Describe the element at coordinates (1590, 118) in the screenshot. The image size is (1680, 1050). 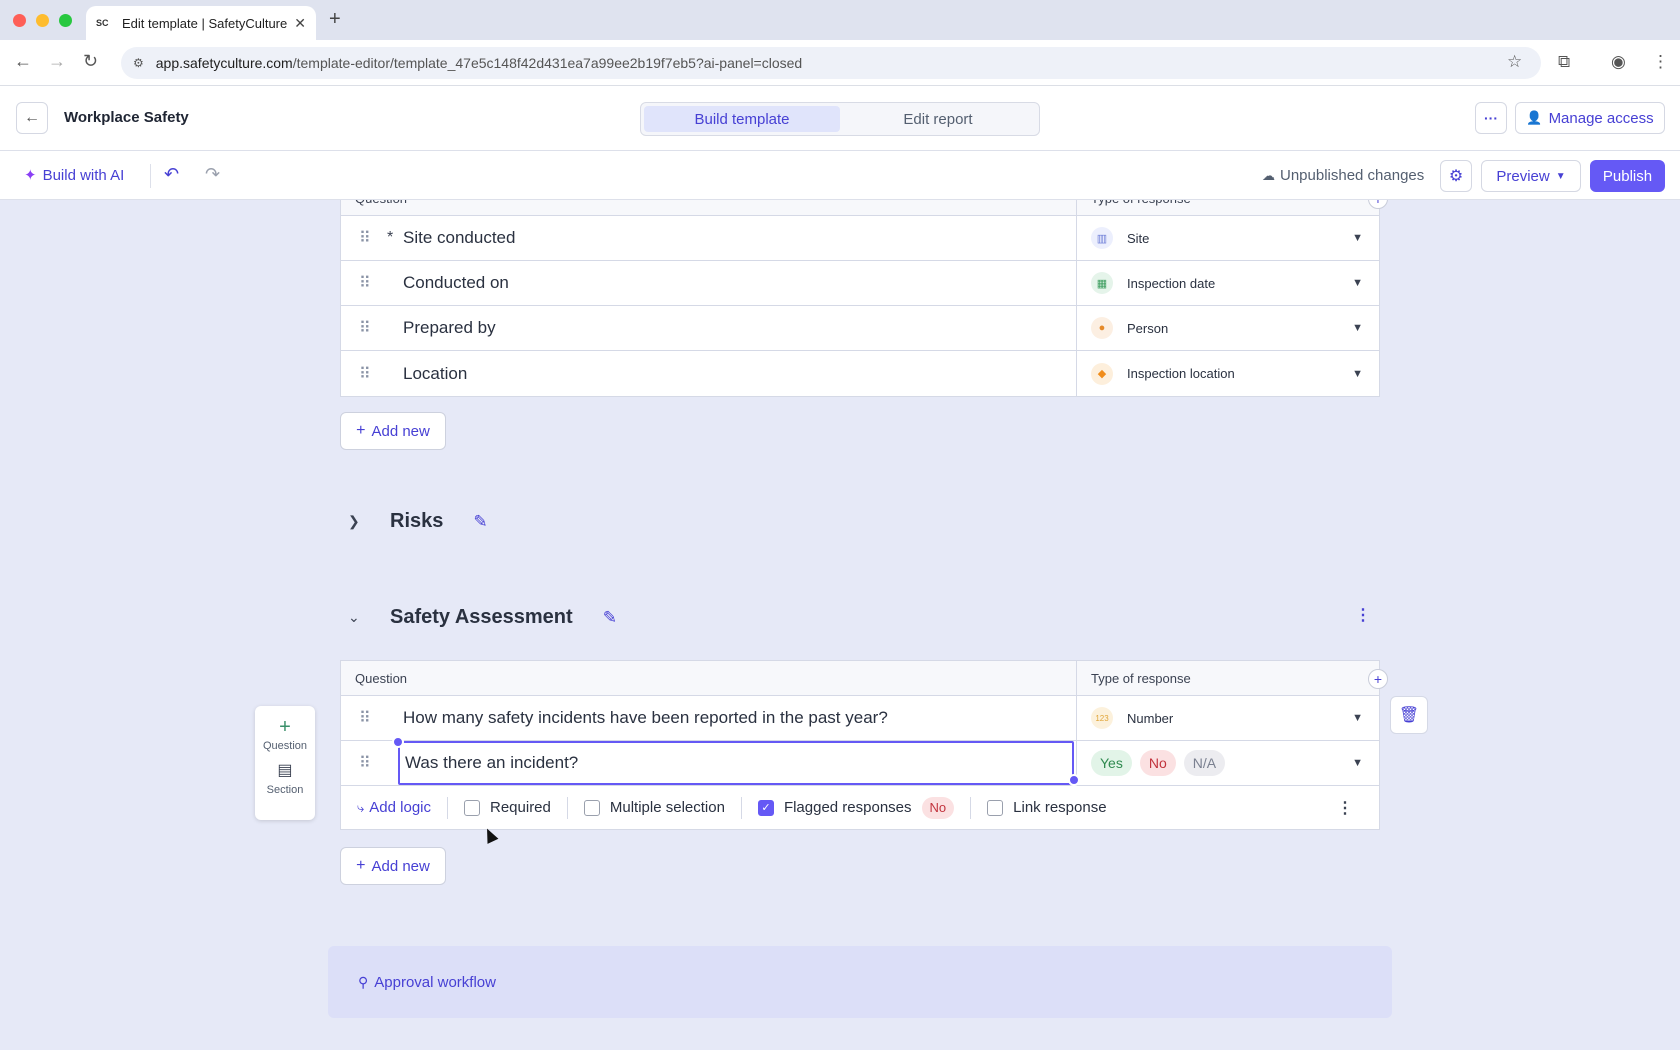
I see `manage-access-button: 👤 Manage access` at that location.